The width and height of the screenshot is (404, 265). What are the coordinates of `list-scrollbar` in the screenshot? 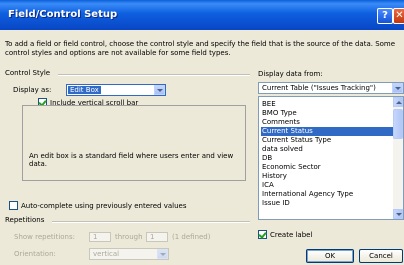 It's located at (398, 158).